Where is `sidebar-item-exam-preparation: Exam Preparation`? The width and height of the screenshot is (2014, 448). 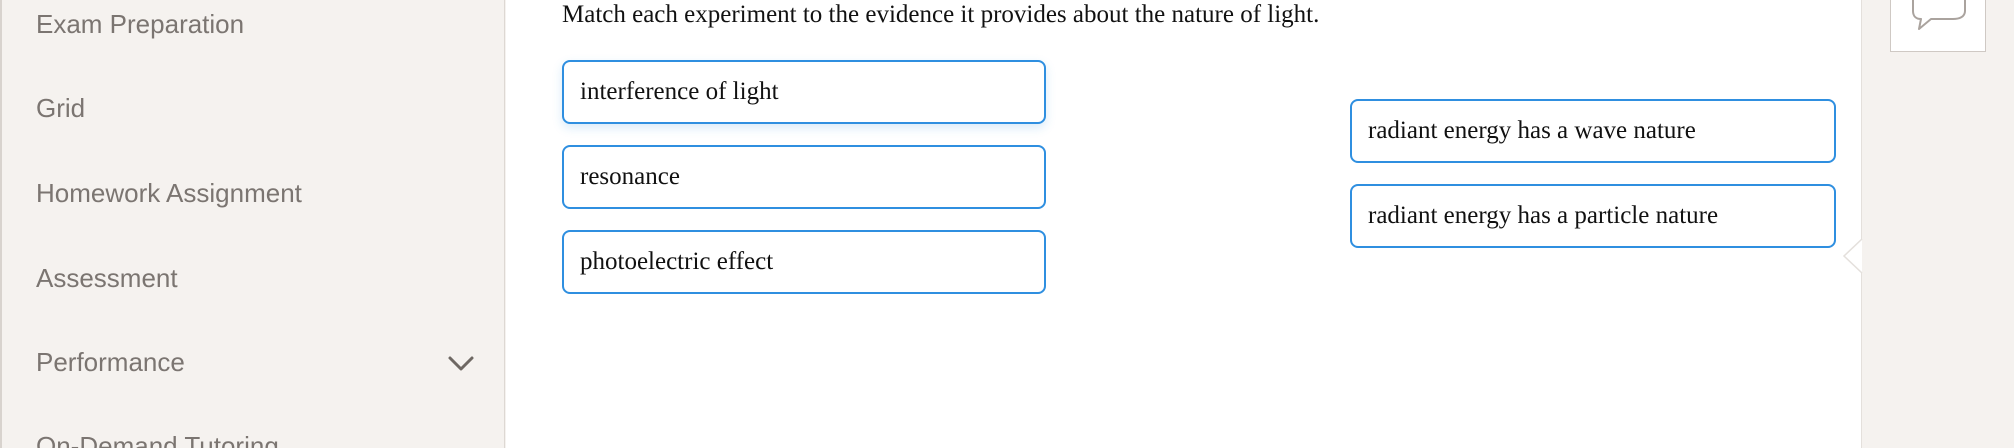 sidebar-item-exam-preparation: Exam Preparation is located at coordinates (140, 24).